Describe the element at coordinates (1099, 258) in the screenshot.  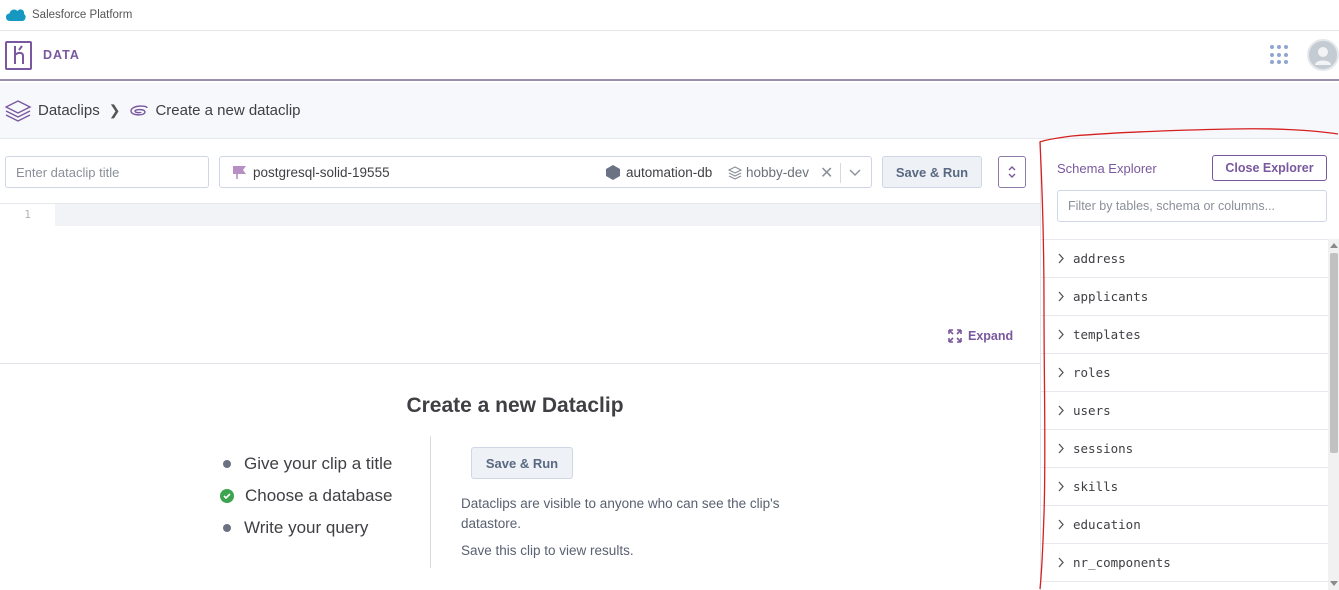
I see `table-name: address` at that location.